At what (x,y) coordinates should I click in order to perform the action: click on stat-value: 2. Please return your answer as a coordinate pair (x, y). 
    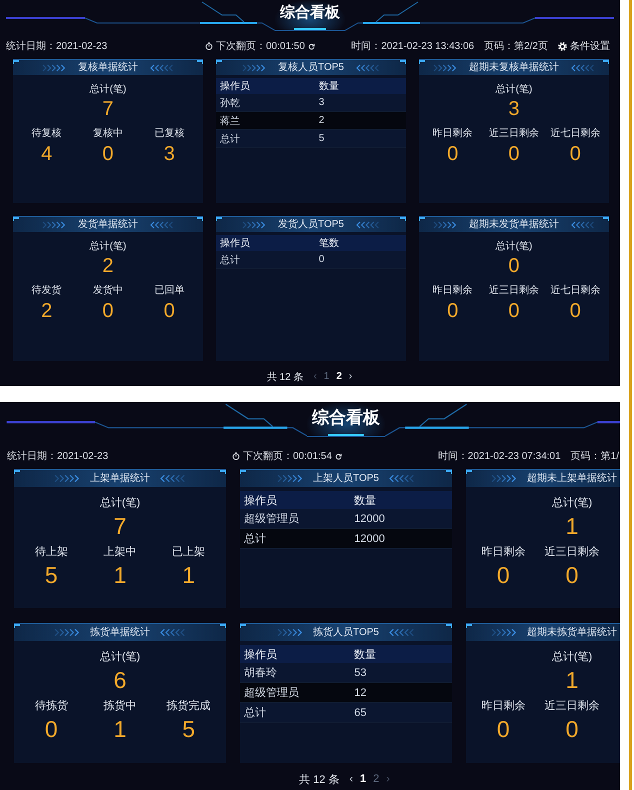
    Looking at the image, I should click on (46, 311).